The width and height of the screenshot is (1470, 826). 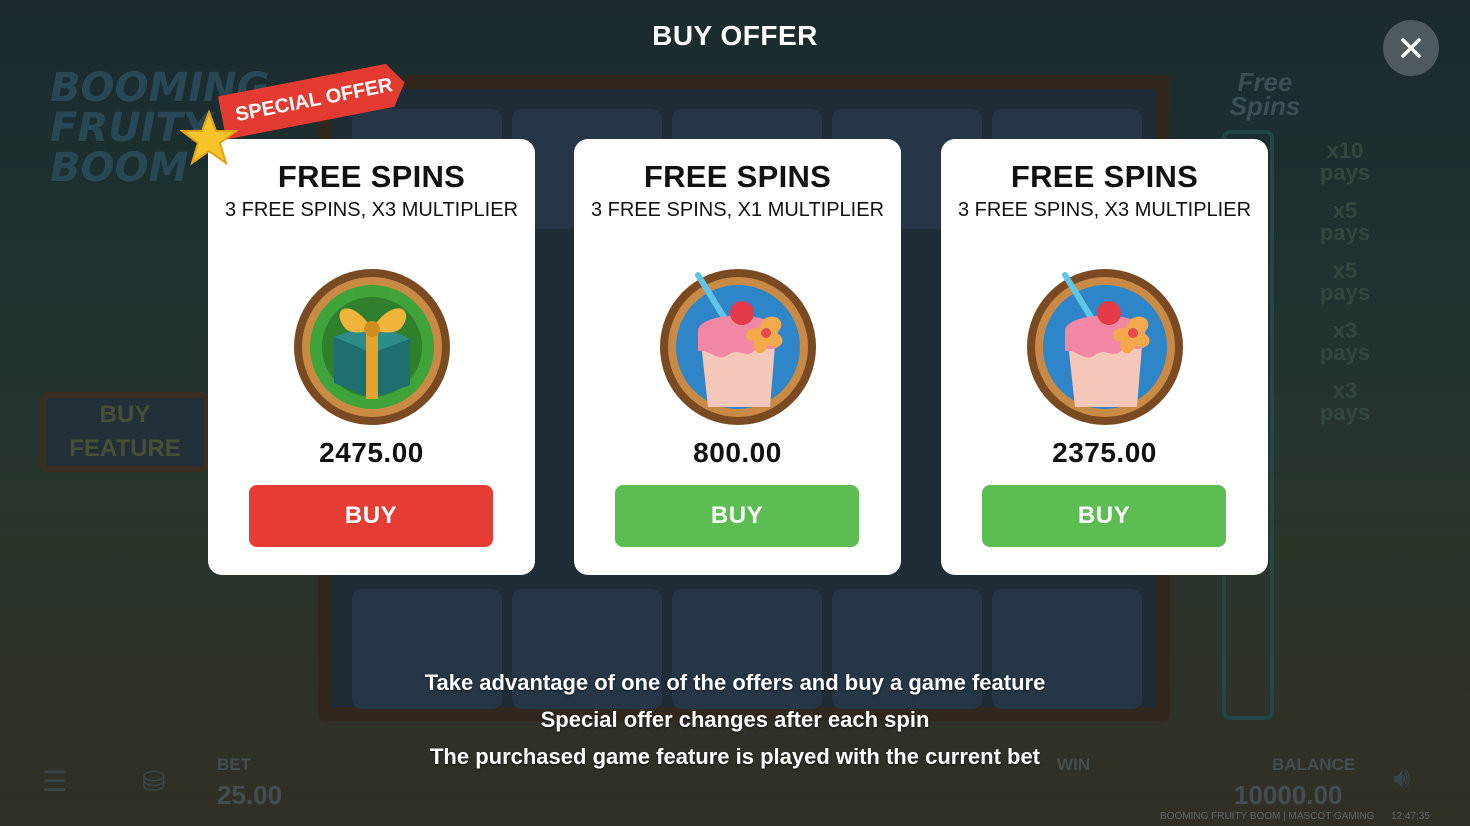 What do you see at coordinates (209, 138) in the screenshot?
I see `star-icon` at bounding box center [209, 138].